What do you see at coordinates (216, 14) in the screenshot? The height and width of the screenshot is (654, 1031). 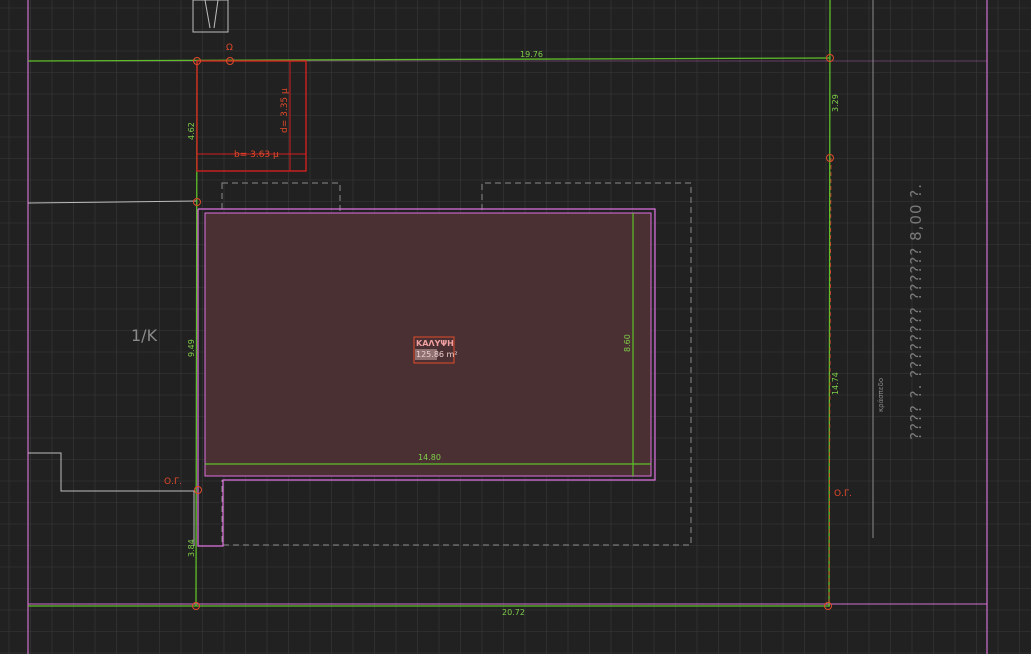 I see `neighbor-building-diag2` at bounding box center [216, 14].